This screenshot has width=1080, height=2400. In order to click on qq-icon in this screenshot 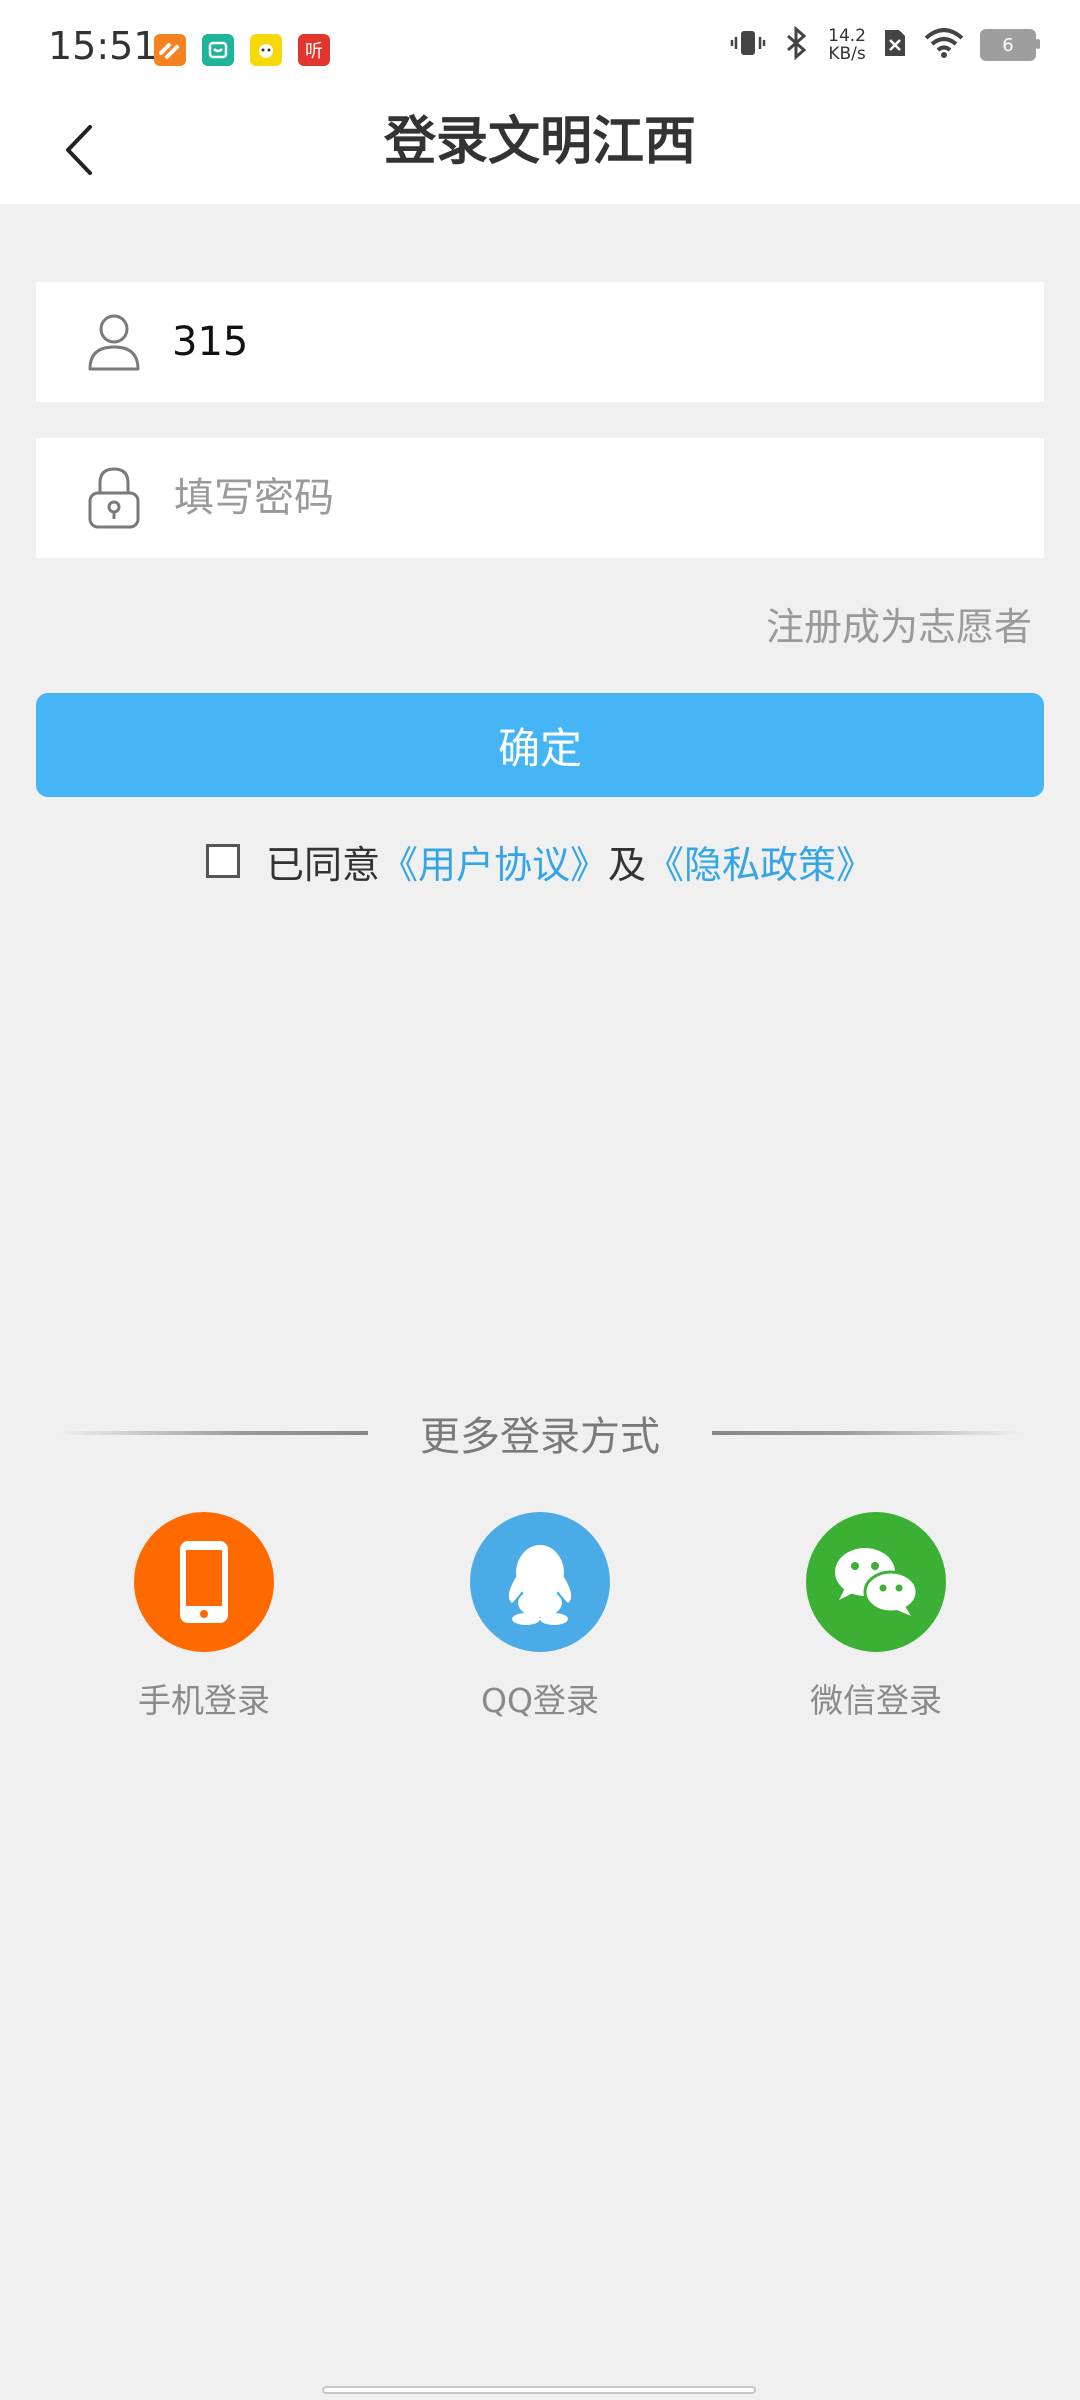, I will do `click(540, 1582)`.